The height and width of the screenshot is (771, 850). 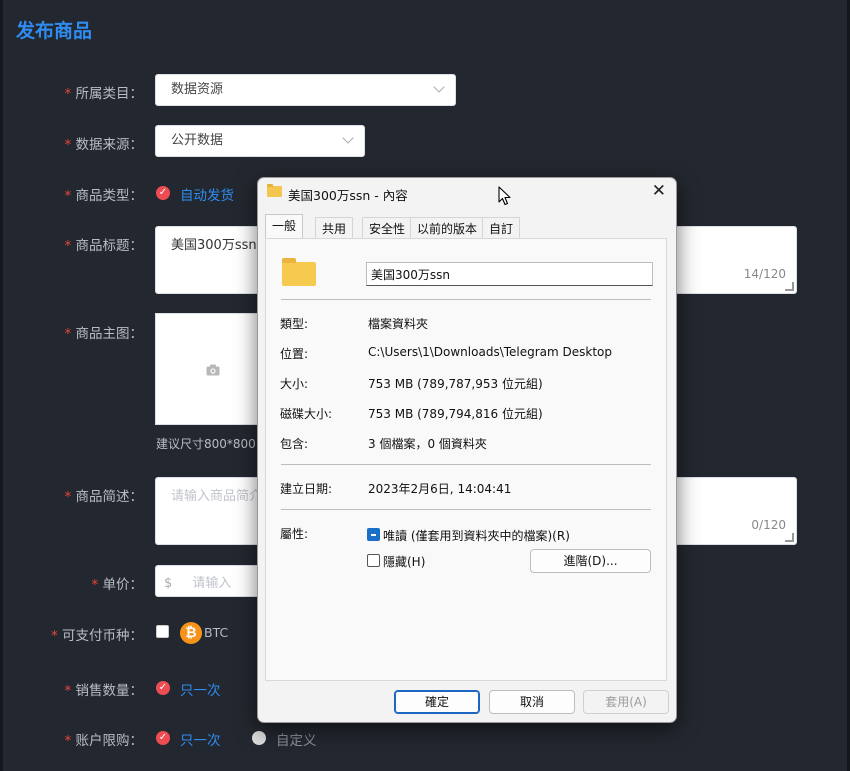 What do you see at coordinates (103, 145) in the screenshot?
I see `source-label: * 数据来源：` at bounding box center [103, 145].